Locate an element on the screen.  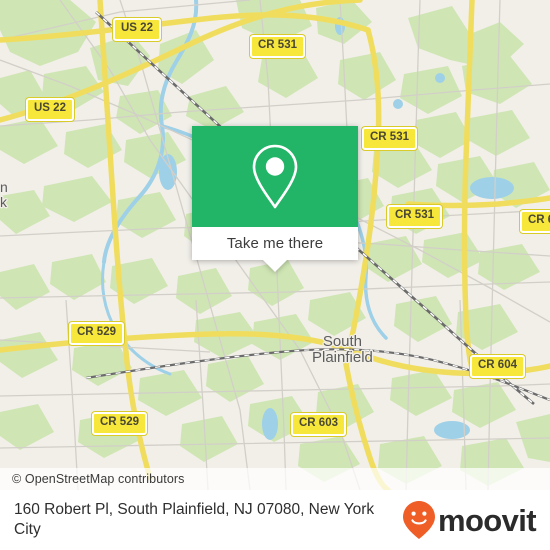
take-me-there-label: Take me there is located at coordinates (275, 243).